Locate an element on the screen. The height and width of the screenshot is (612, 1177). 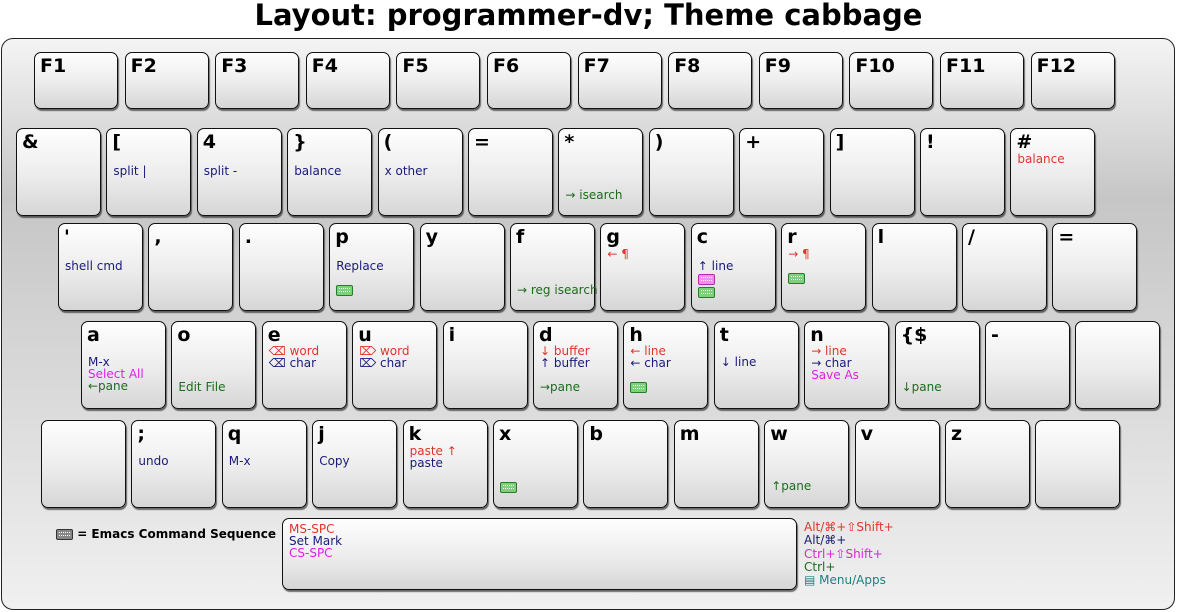
key-r3-4: i is located at coordinates (485, 365).